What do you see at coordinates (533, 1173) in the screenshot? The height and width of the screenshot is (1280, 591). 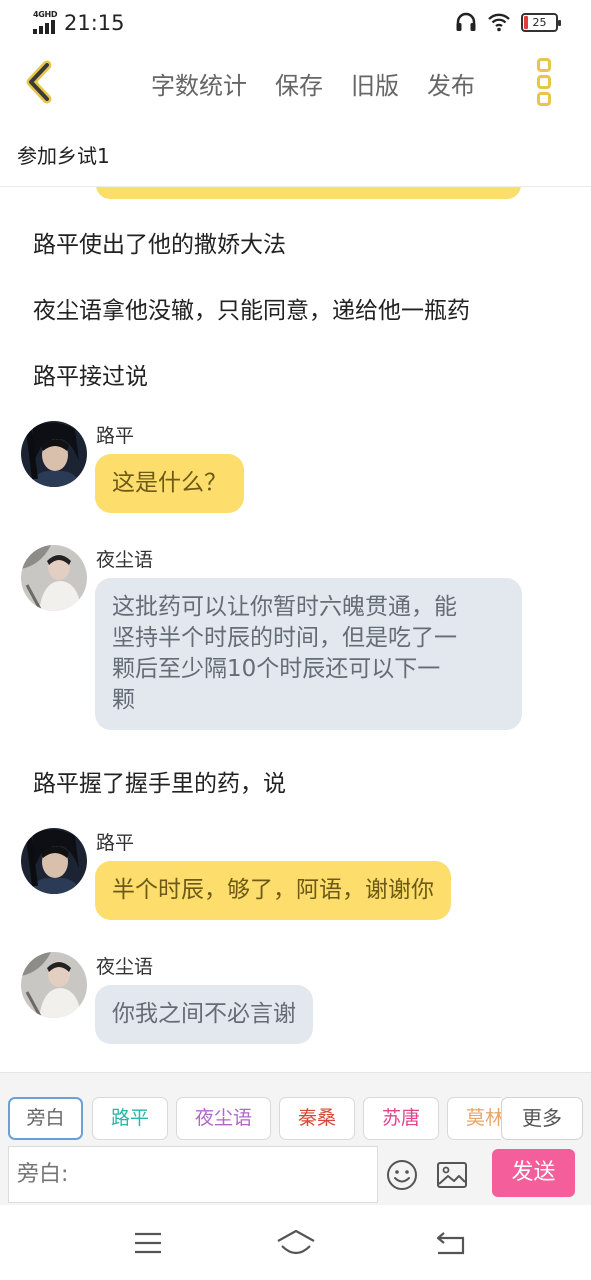 I see `send-button: 发送` at bounding box center [533, 1173].